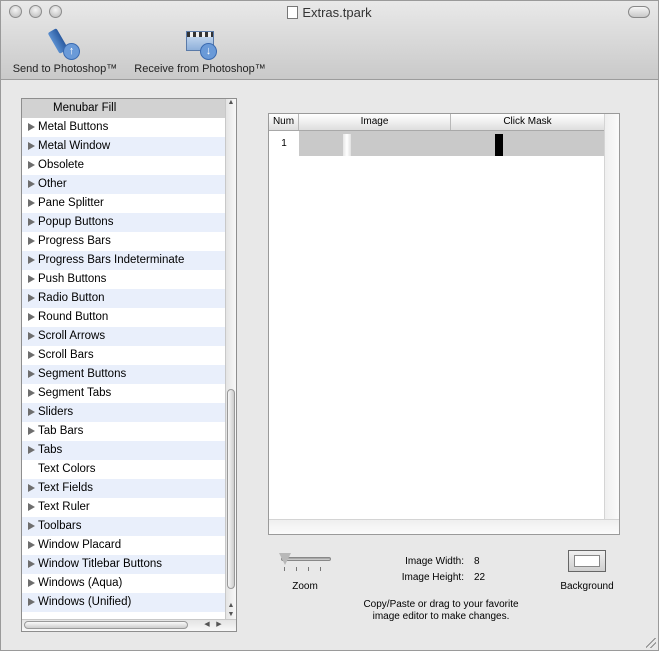 This screenshot has height=651, width=659. What do you see at coordinates (65, 69) in the screenshot?
I see `send-to-photoshop-label: Send to Photoshop™` at bounding box center [65, 69].